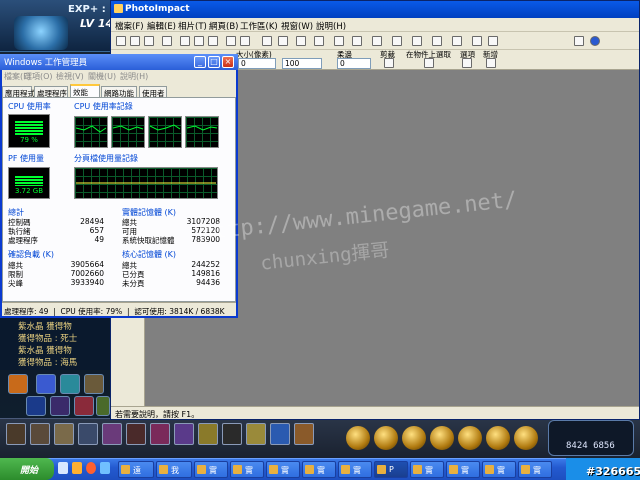  What do you see at coordinates (85, 91) in the screenshot?
I see `tab-performance: 效能` at bounding box center [85, 91].